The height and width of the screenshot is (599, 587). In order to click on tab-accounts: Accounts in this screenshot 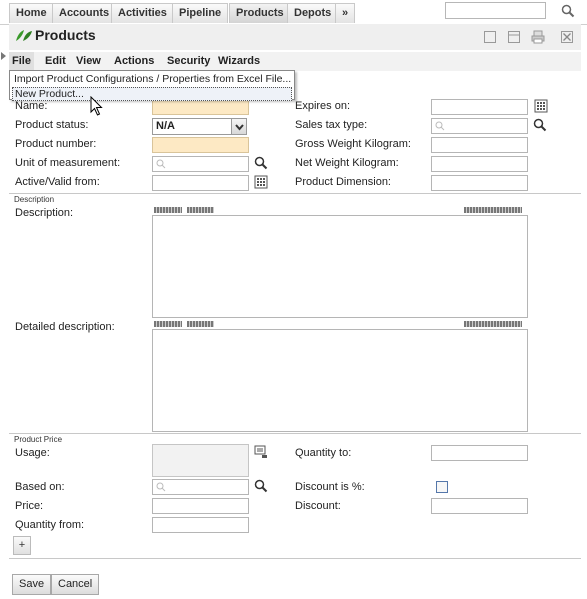, I will do `click(84, 13)`.